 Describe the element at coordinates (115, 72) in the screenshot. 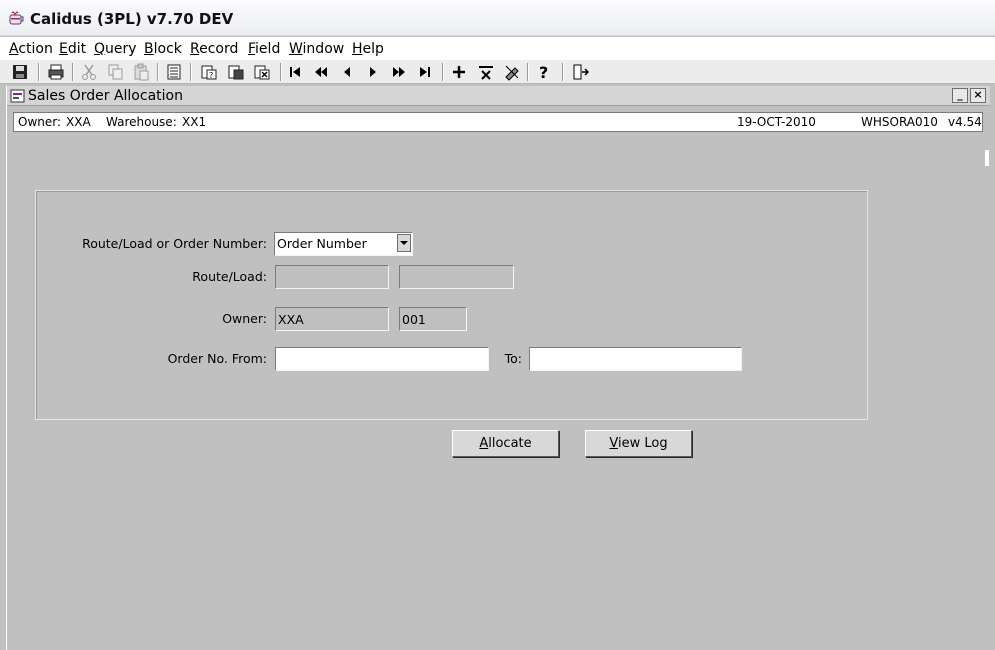

I see `copy-icon` at that location.